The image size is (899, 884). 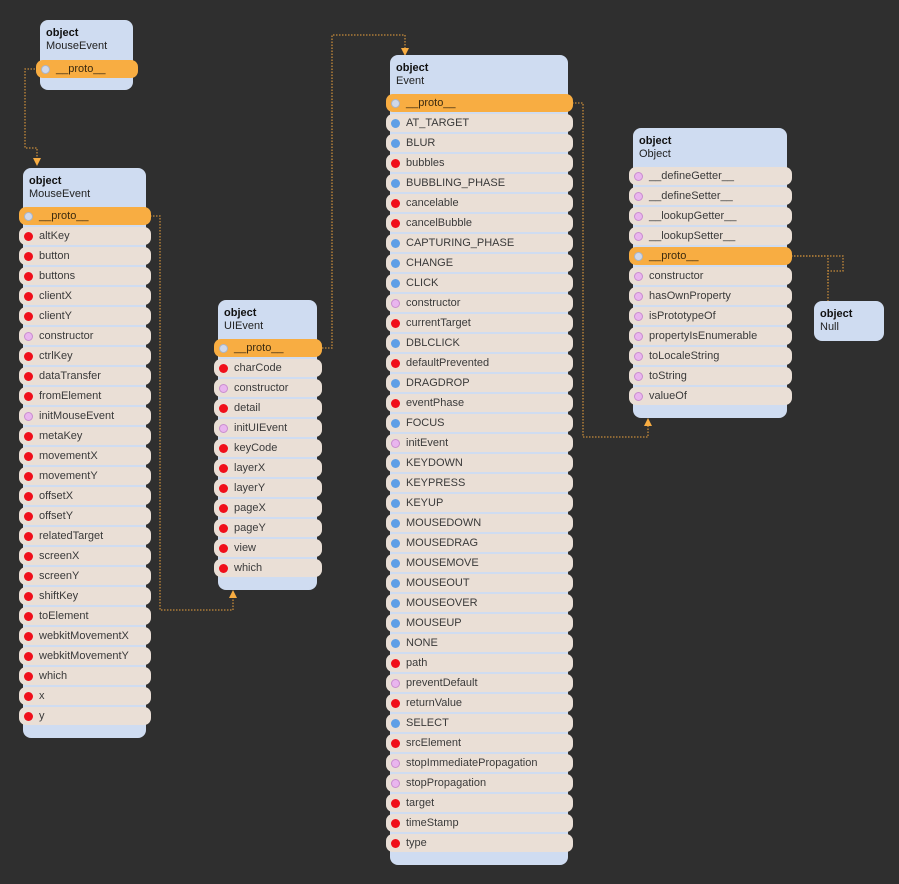 What do you see at coordinates (87, 55) in the screenshot?
I see `node-mouseevent-instance: object MouseEvent __proto__` at bounding box center [87, 55].